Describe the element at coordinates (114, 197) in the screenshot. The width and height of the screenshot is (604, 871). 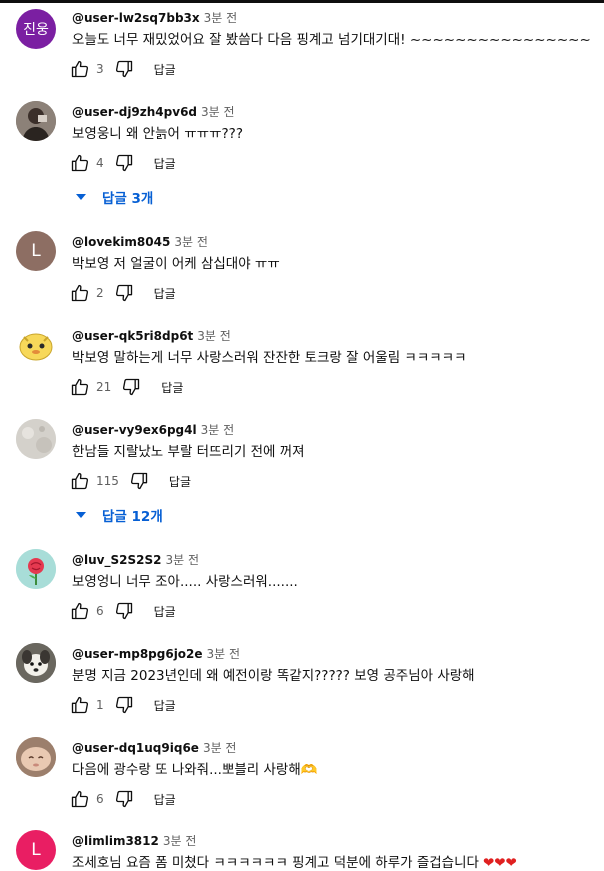
I see `view-replies-button: 답글 3개` at that location.